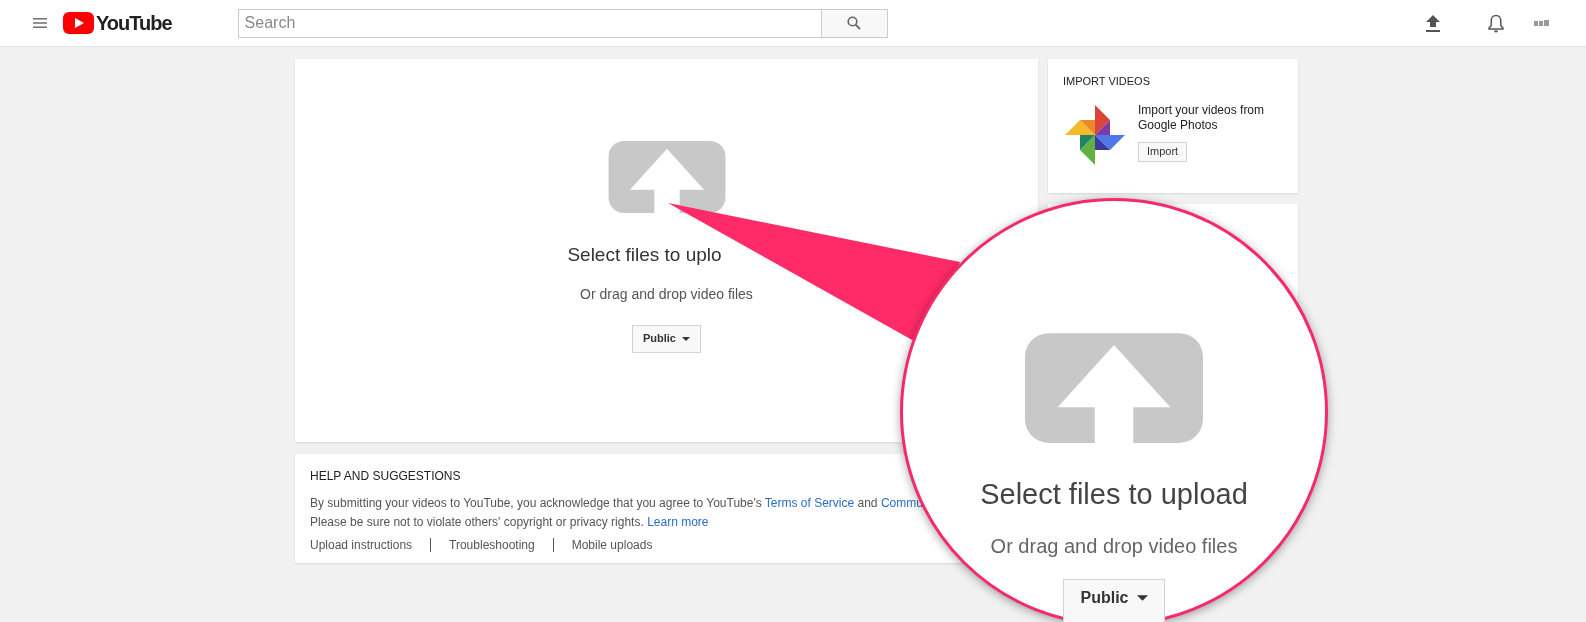  What do you see at coordinates (1114, 600) in the screenshot?
I see `magnified-privacy-dropdown: Public` at bounding box center [1114, 600].